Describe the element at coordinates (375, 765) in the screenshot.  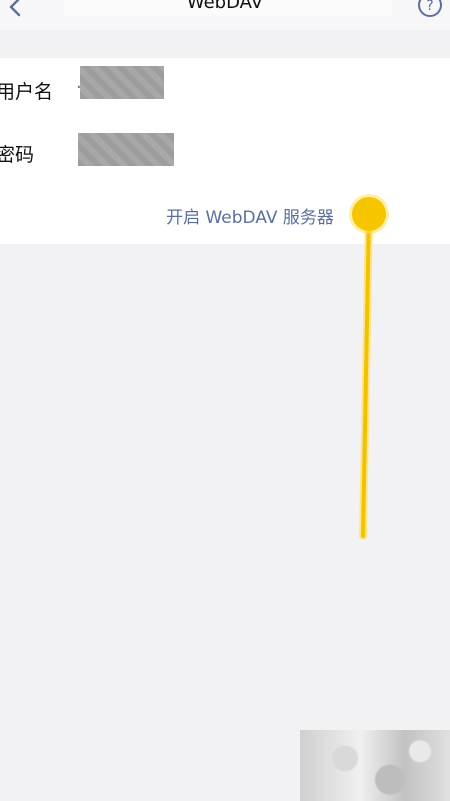
I see `pixelated-watermark` at that location.